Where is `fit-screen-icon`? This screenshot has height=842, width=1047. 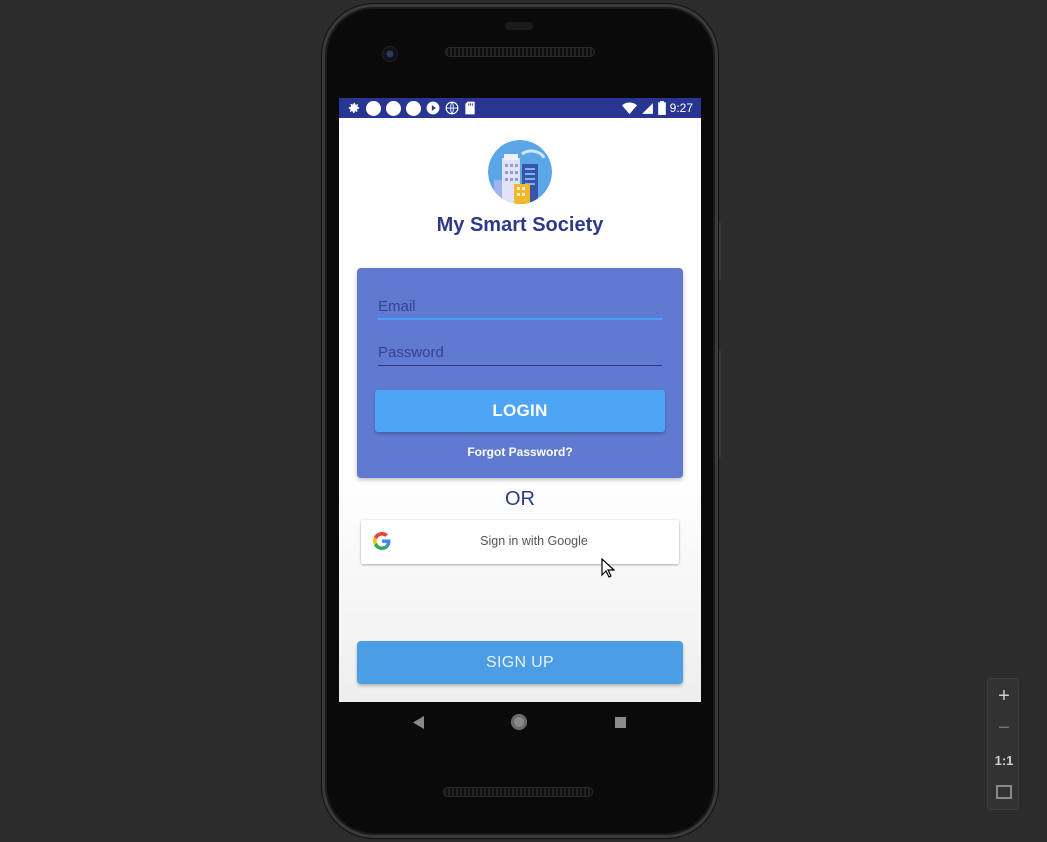
fit-screen-icon is located at coordinates (1004, 792).